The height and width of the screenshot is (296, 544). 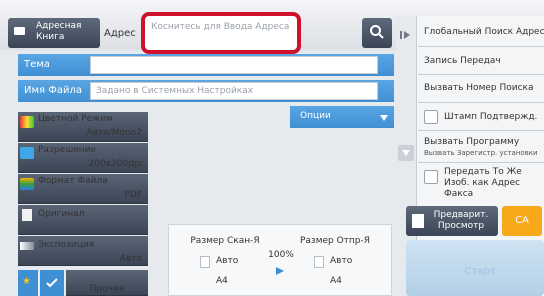 I want to click on call-registered-settings-subtitle: Вызвать Зарегистр. установки, so click(x=481, y=153).